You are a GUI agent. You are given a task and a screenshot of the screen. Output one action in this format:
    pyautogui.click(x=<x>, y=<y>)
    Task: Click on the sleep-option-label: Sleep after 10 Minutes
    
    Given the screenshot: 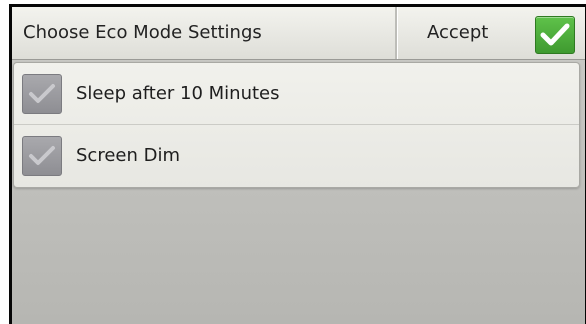 What is the action you would take?
    pyautogui.click(x=178, y=93)
    